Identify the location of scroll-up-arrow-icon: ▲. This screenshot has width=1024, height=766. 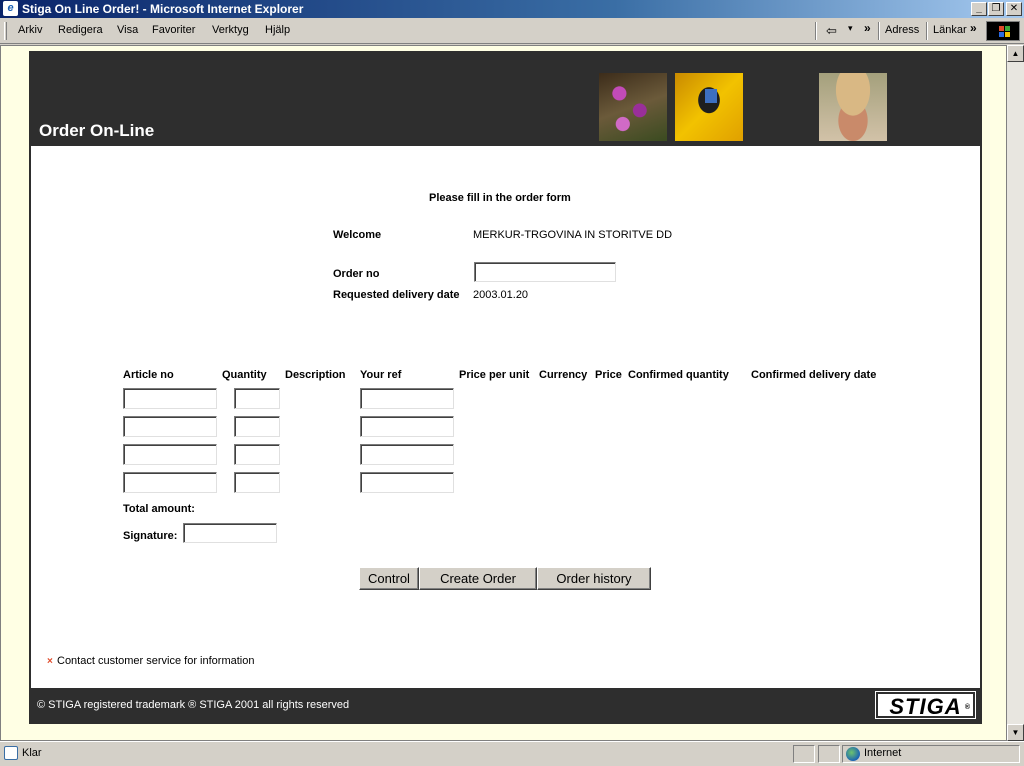
(1015, 53).